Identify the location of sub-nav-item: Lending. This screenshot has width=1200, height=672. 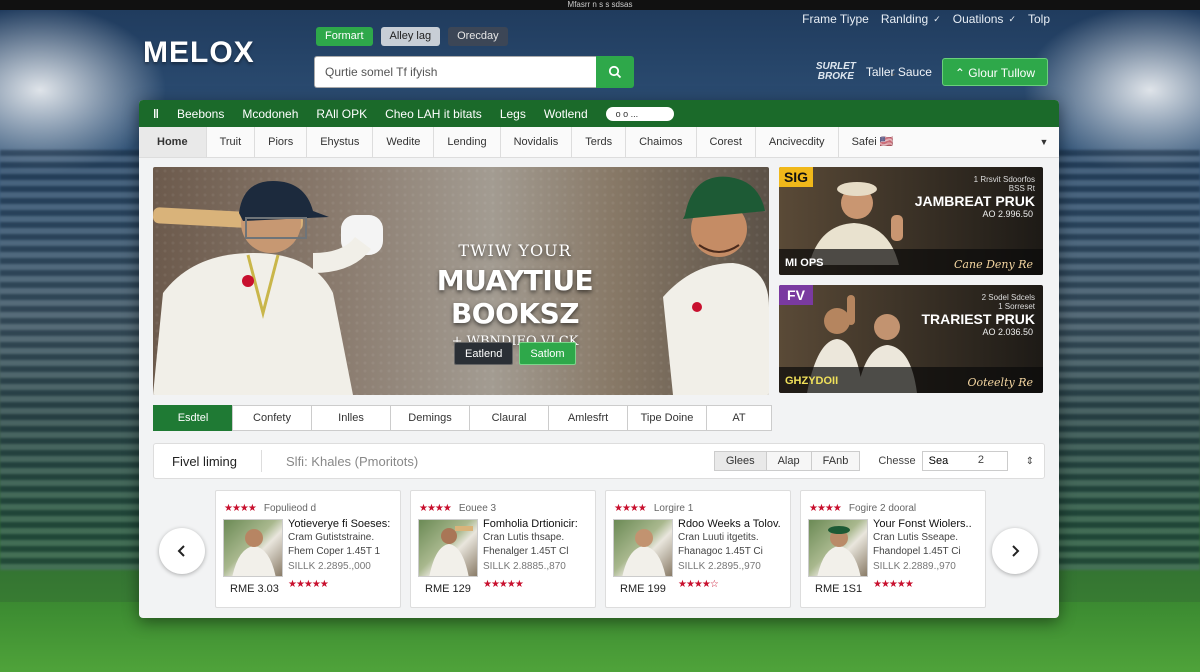
(467, 142).